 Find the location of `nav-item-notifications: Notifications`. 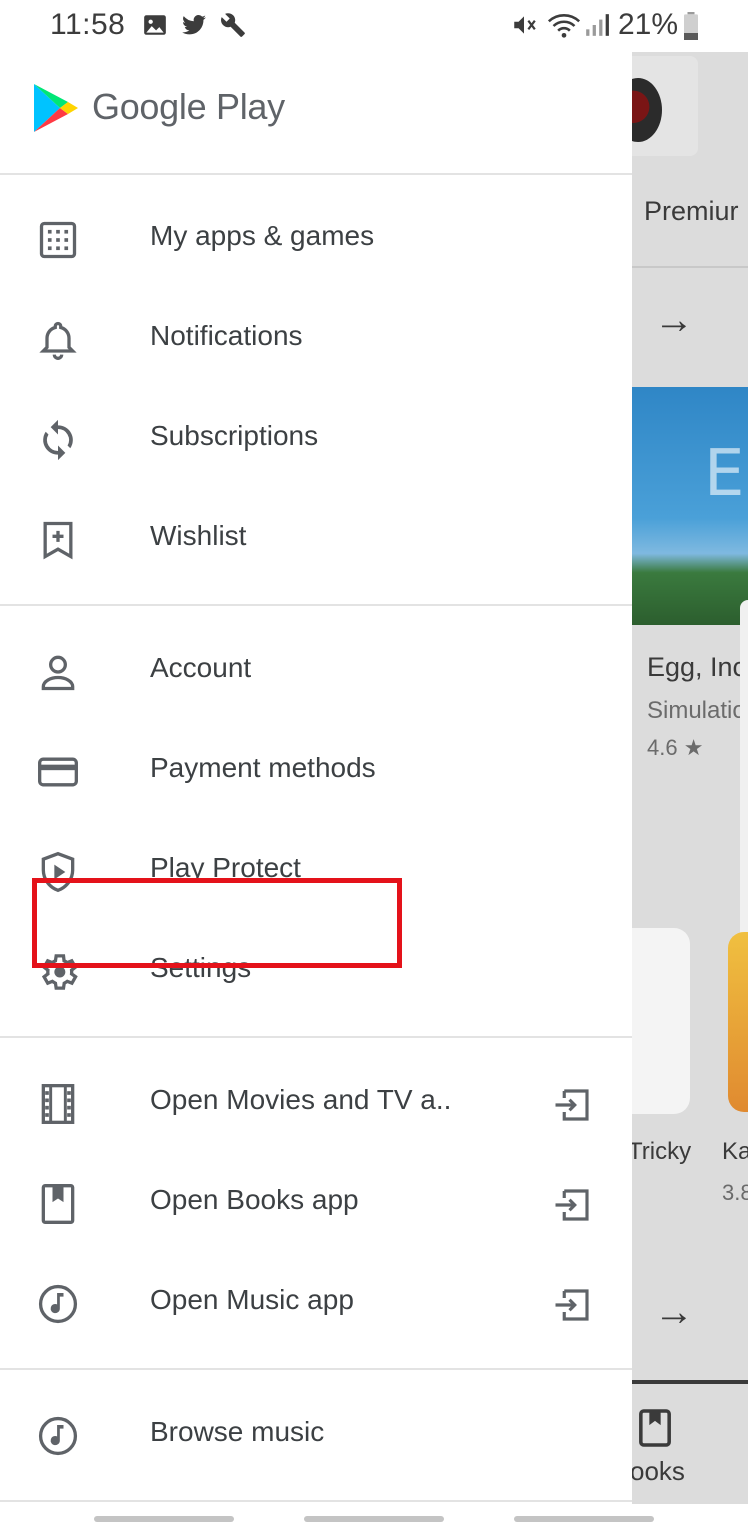

nav-item-notifications: Notifications is located at coordinates (316, 340).